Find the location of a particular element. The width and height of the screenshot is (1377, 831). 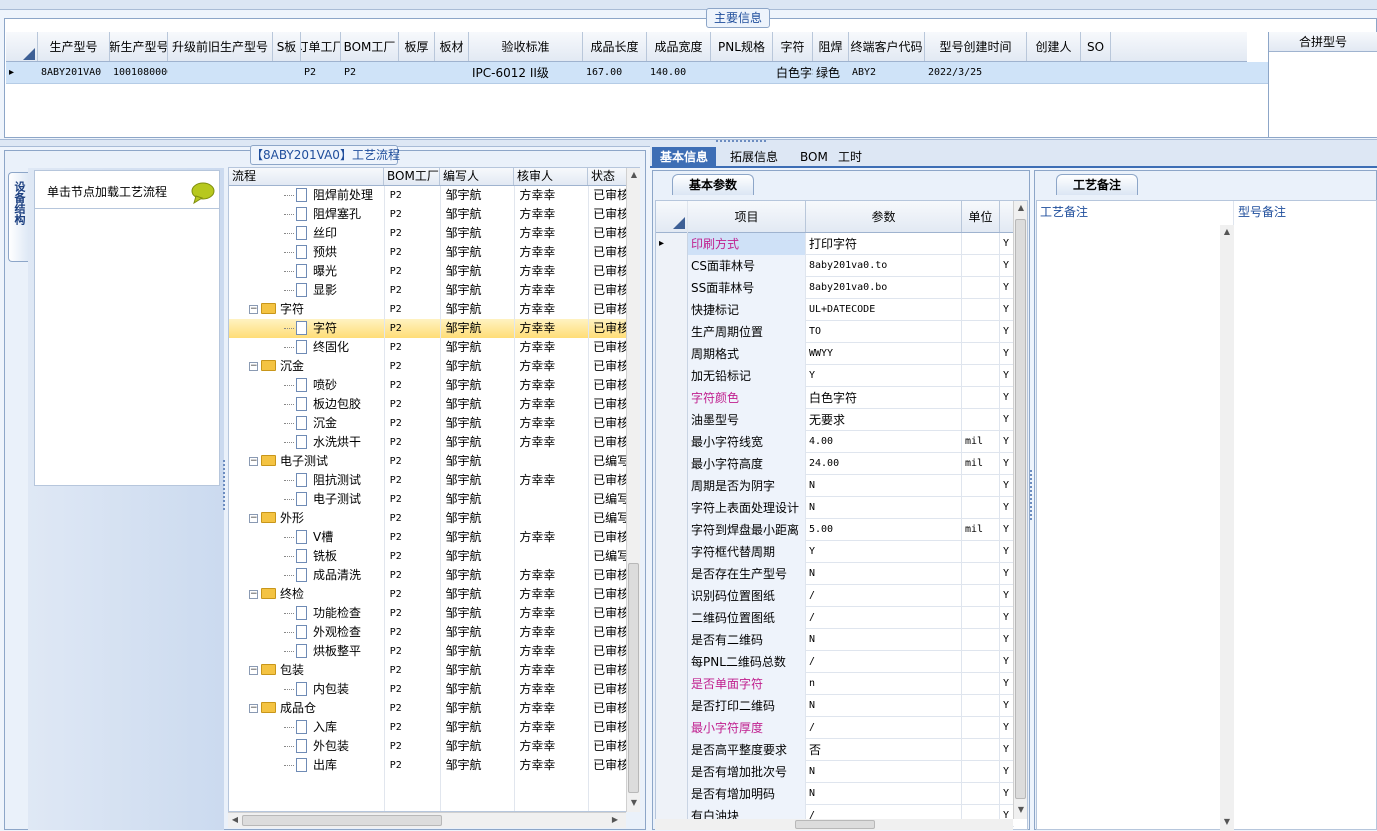

tree-row: 丝印 P2 邹宇航 方幸幸 已审核 is located at coordinates (428, 233).